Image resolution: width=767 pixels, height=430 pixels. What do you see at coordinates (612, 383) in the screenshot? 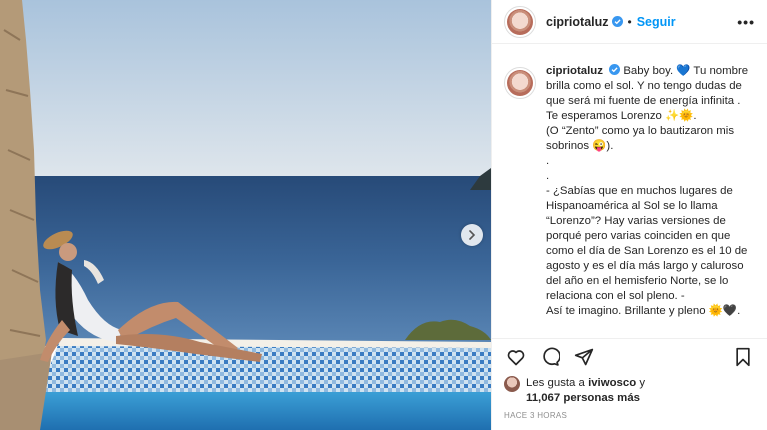
I see `liker-username: iviwosco` at bounding box center [612, 383].